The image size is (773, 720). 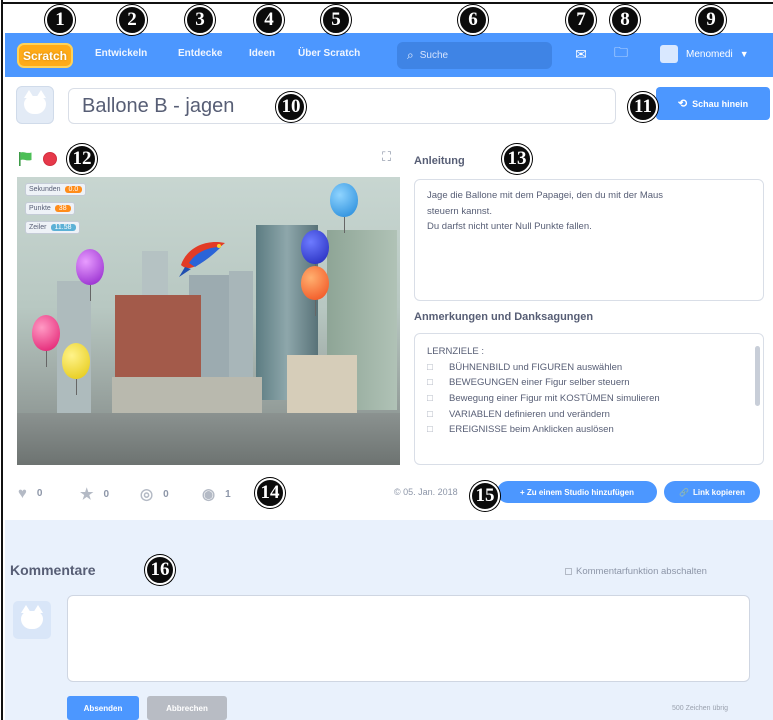 What do you see at coordinates (209, 494) in the screenshot?
I see `eye-icon: ◉` at bounding box center [209, 494].